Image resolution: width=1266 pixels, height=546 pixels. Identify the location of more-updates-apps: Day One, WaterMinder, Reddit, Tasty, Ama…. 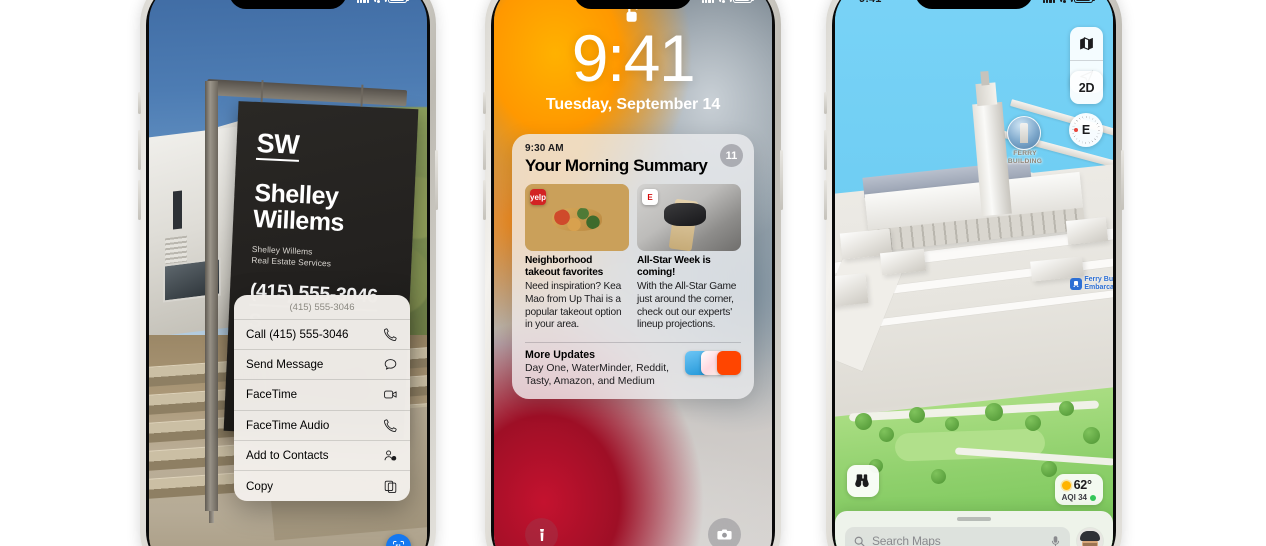
(597, 375).